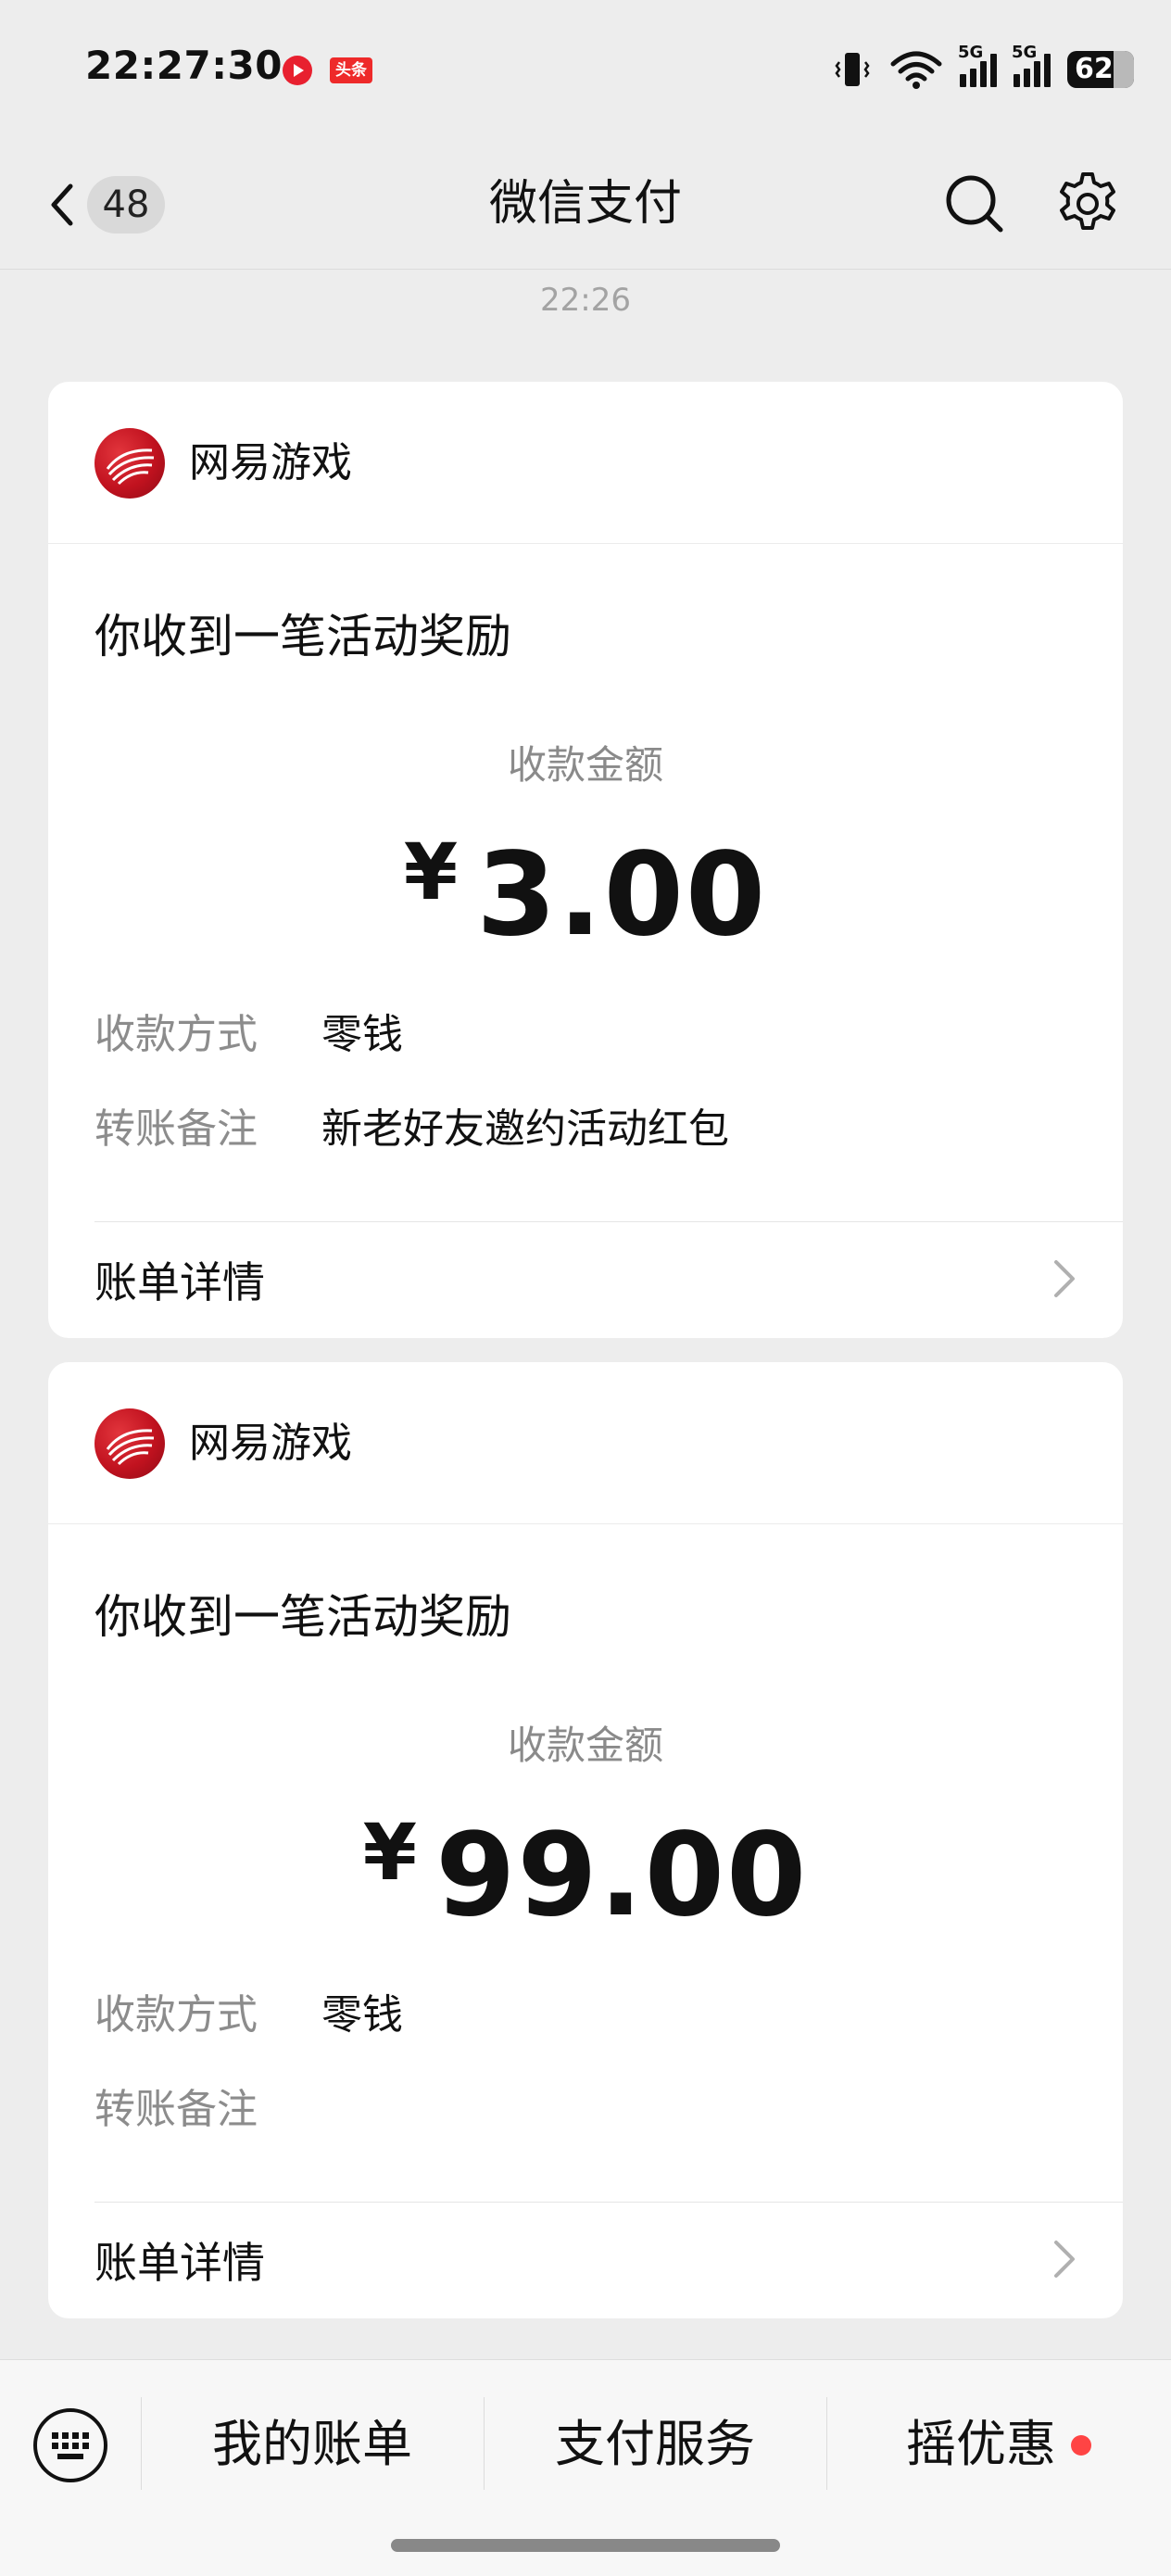 This screenshot has width=1171, height=2576. I want to click on status-bar: 22:27:30 头条 5G 5G 62, so click(585, 69).